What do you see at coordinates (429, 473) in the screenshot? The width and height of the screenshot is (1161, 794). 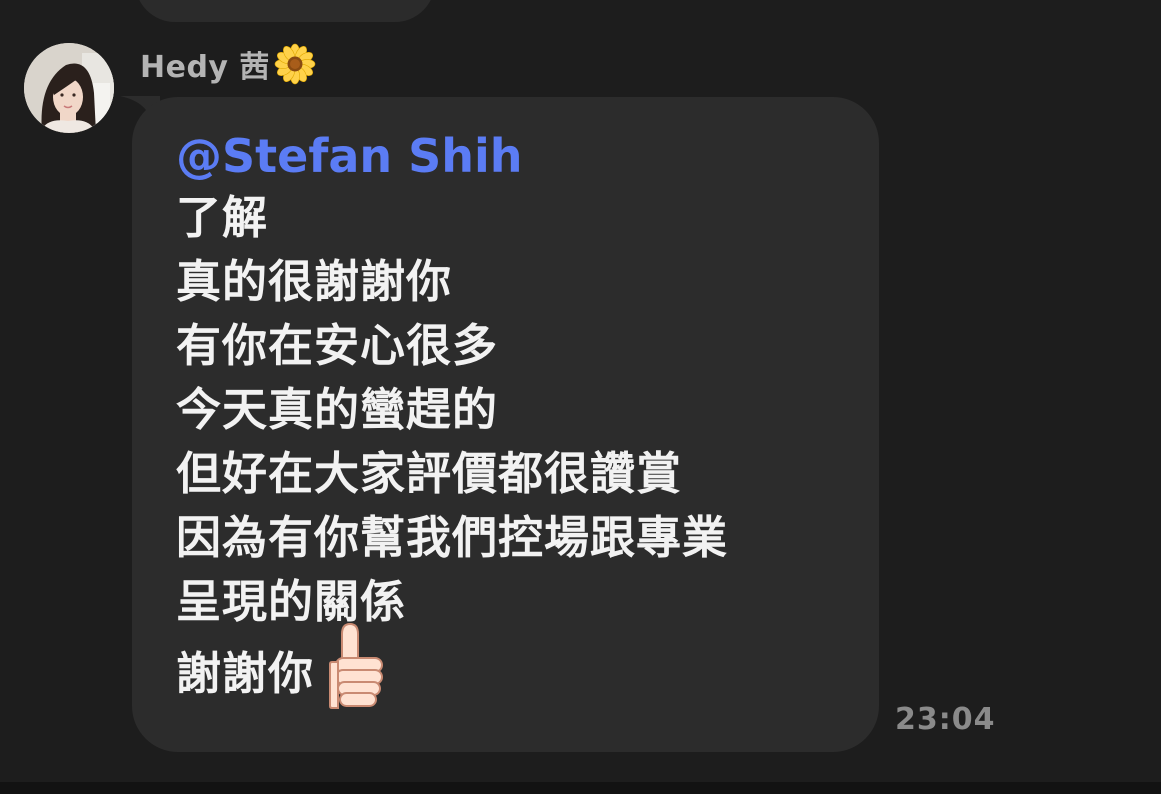 I see `message-line: 但好在大家評價都很讚賞` at bounding box center [429, 473].